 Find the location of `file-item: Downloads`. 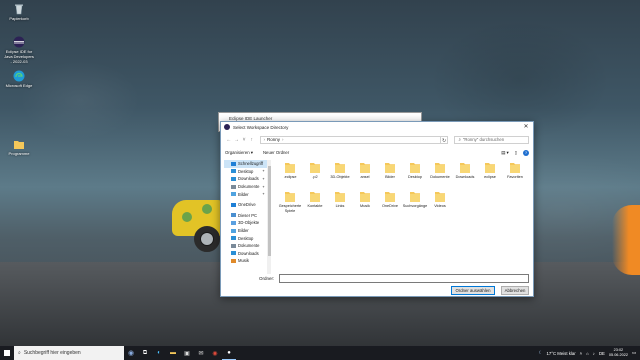

file-item: Downloads is located at coordinates (465, 170).